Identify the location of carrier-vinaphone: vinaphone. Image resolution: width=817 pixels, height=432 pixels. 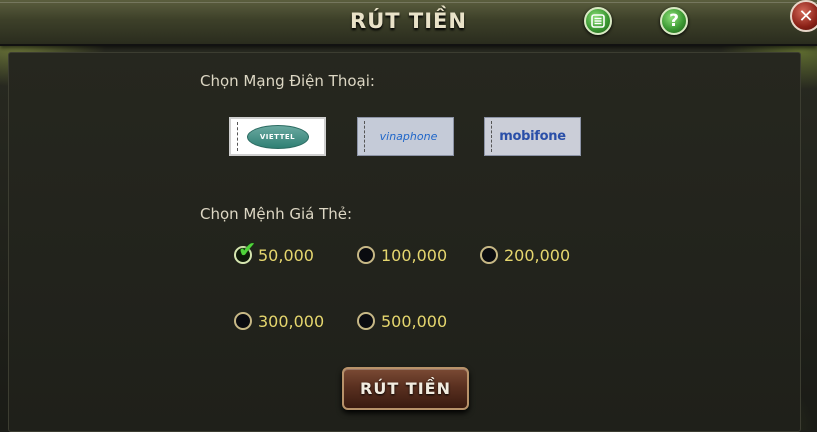
(405, 136).